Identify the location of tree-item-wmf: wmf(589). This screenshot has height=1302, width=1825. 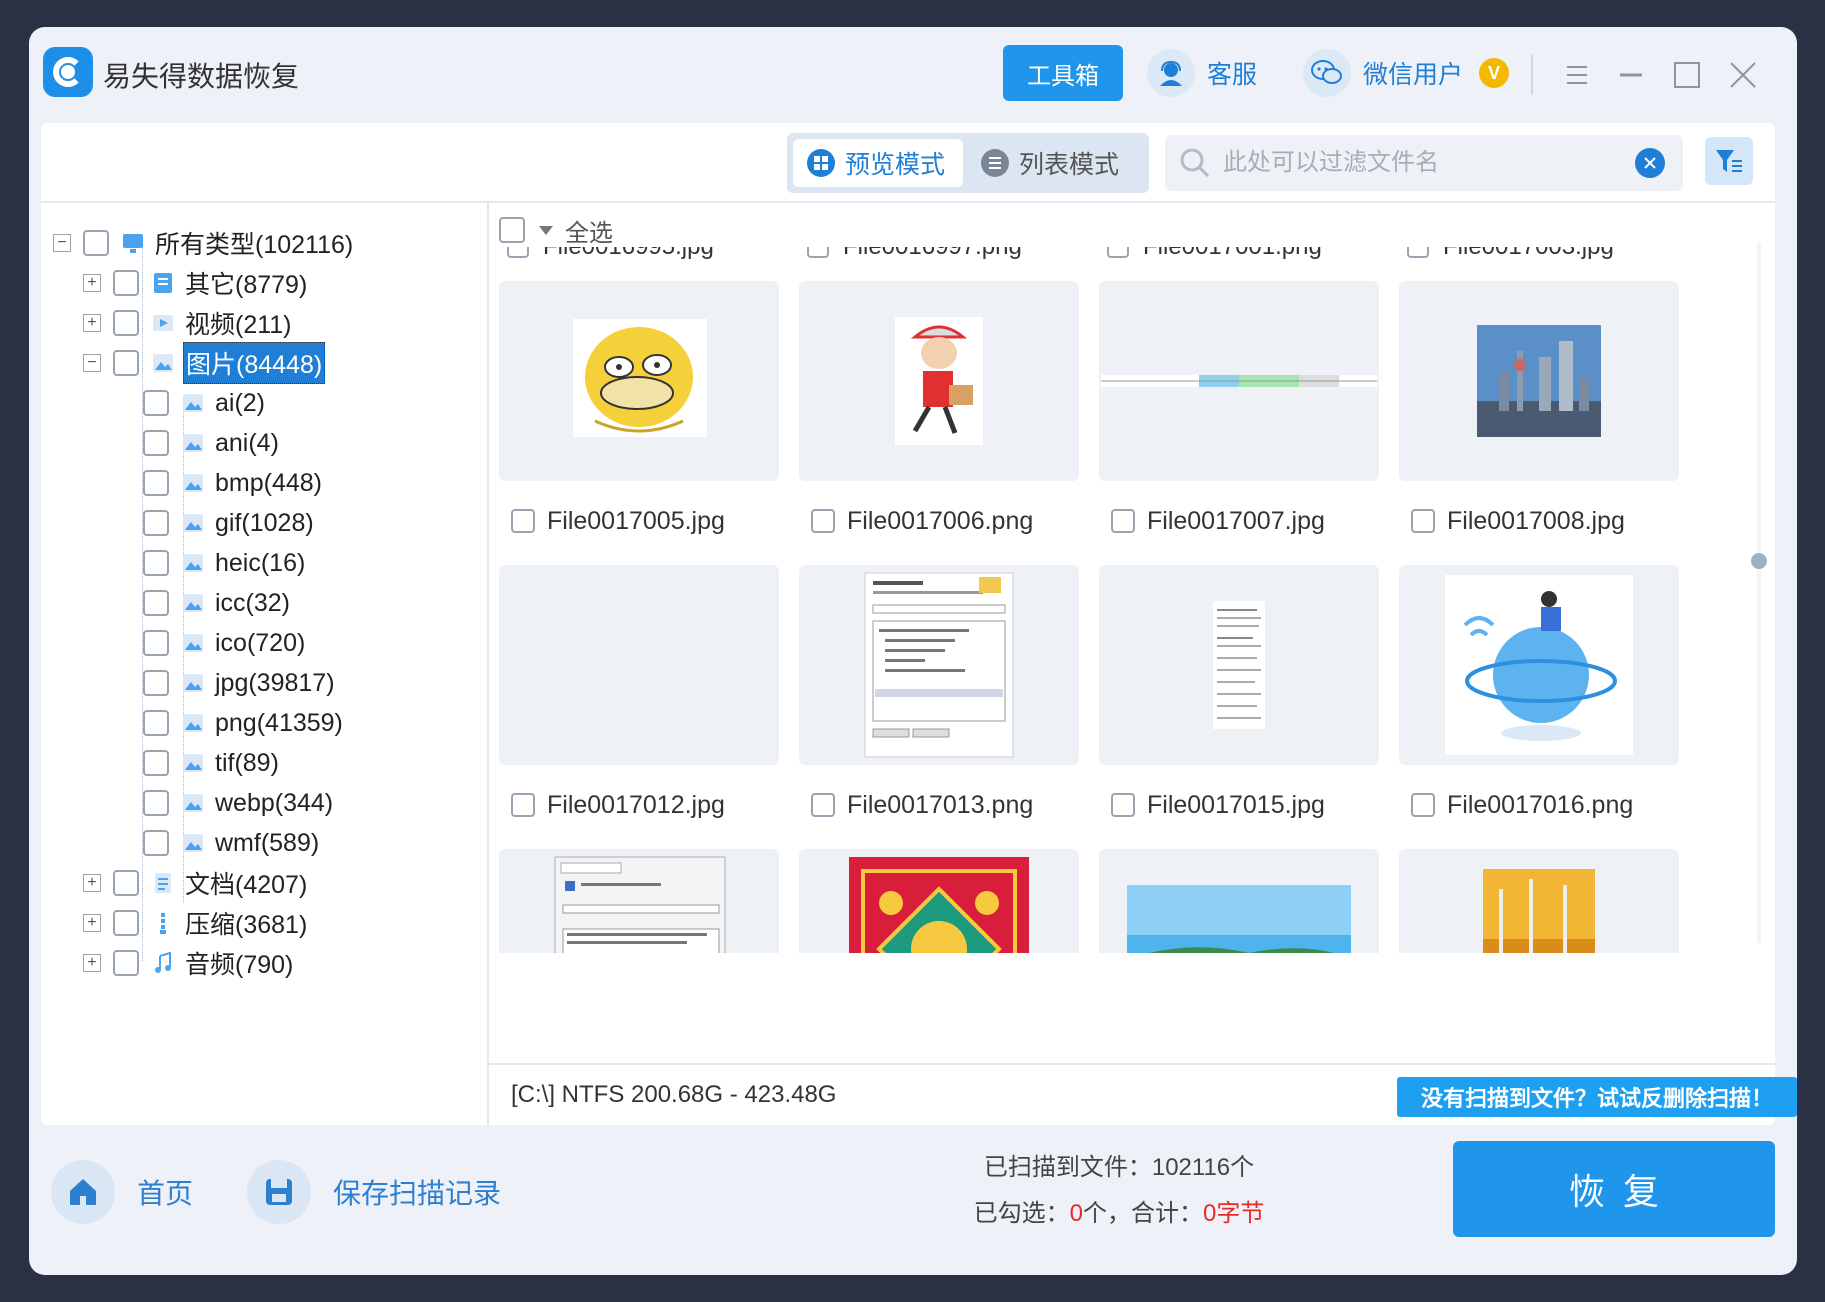
(217, 843).